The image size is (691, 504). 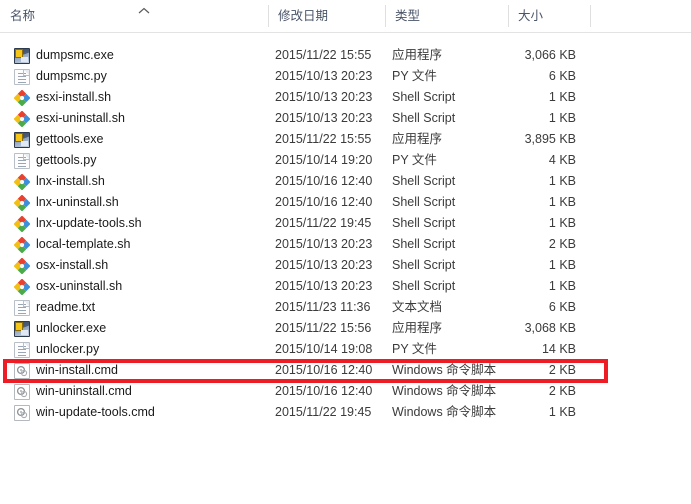 What do you see at coordinates (139, 349) in the screenshot?
I see `file-name-cell: unlocker.py` at bounding box center [139, 349].